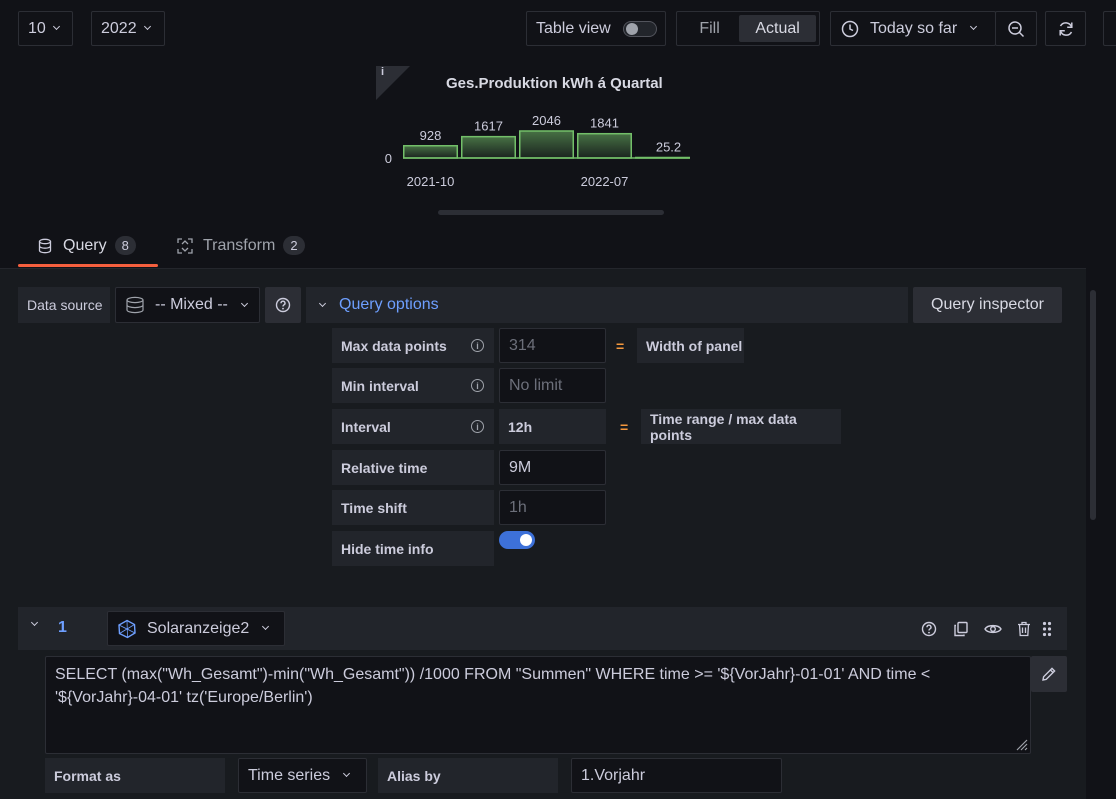  I want to click on year-select-value: 2022, so click(119, 28).